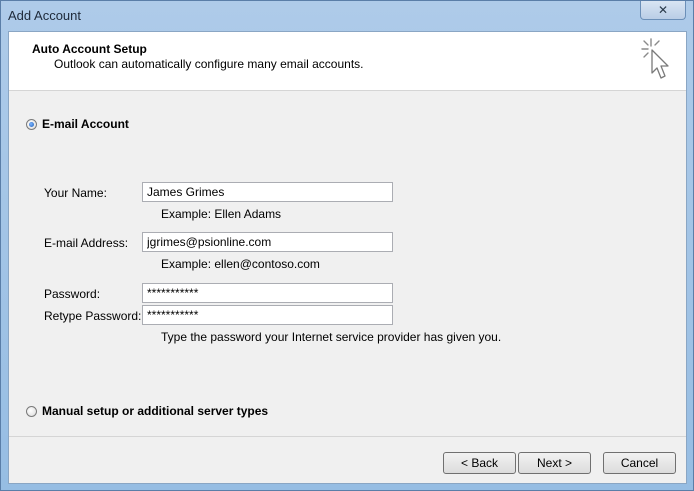  What do you see at coordinates (240, 264) in the screenshot?
I see `email-address-example: Example: ellen@contoso.com` at bounding box center [240, 264].